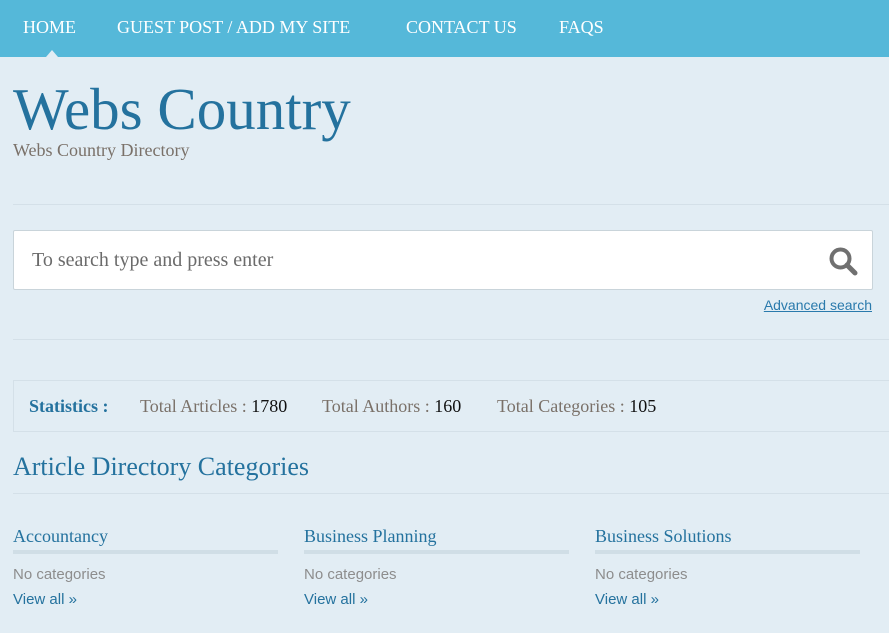 This screenshot has height=633, width=889. Describe the element at coordinates (161, 466) in the screenshot. I see `section-title: Article Directory Categories` at that location.